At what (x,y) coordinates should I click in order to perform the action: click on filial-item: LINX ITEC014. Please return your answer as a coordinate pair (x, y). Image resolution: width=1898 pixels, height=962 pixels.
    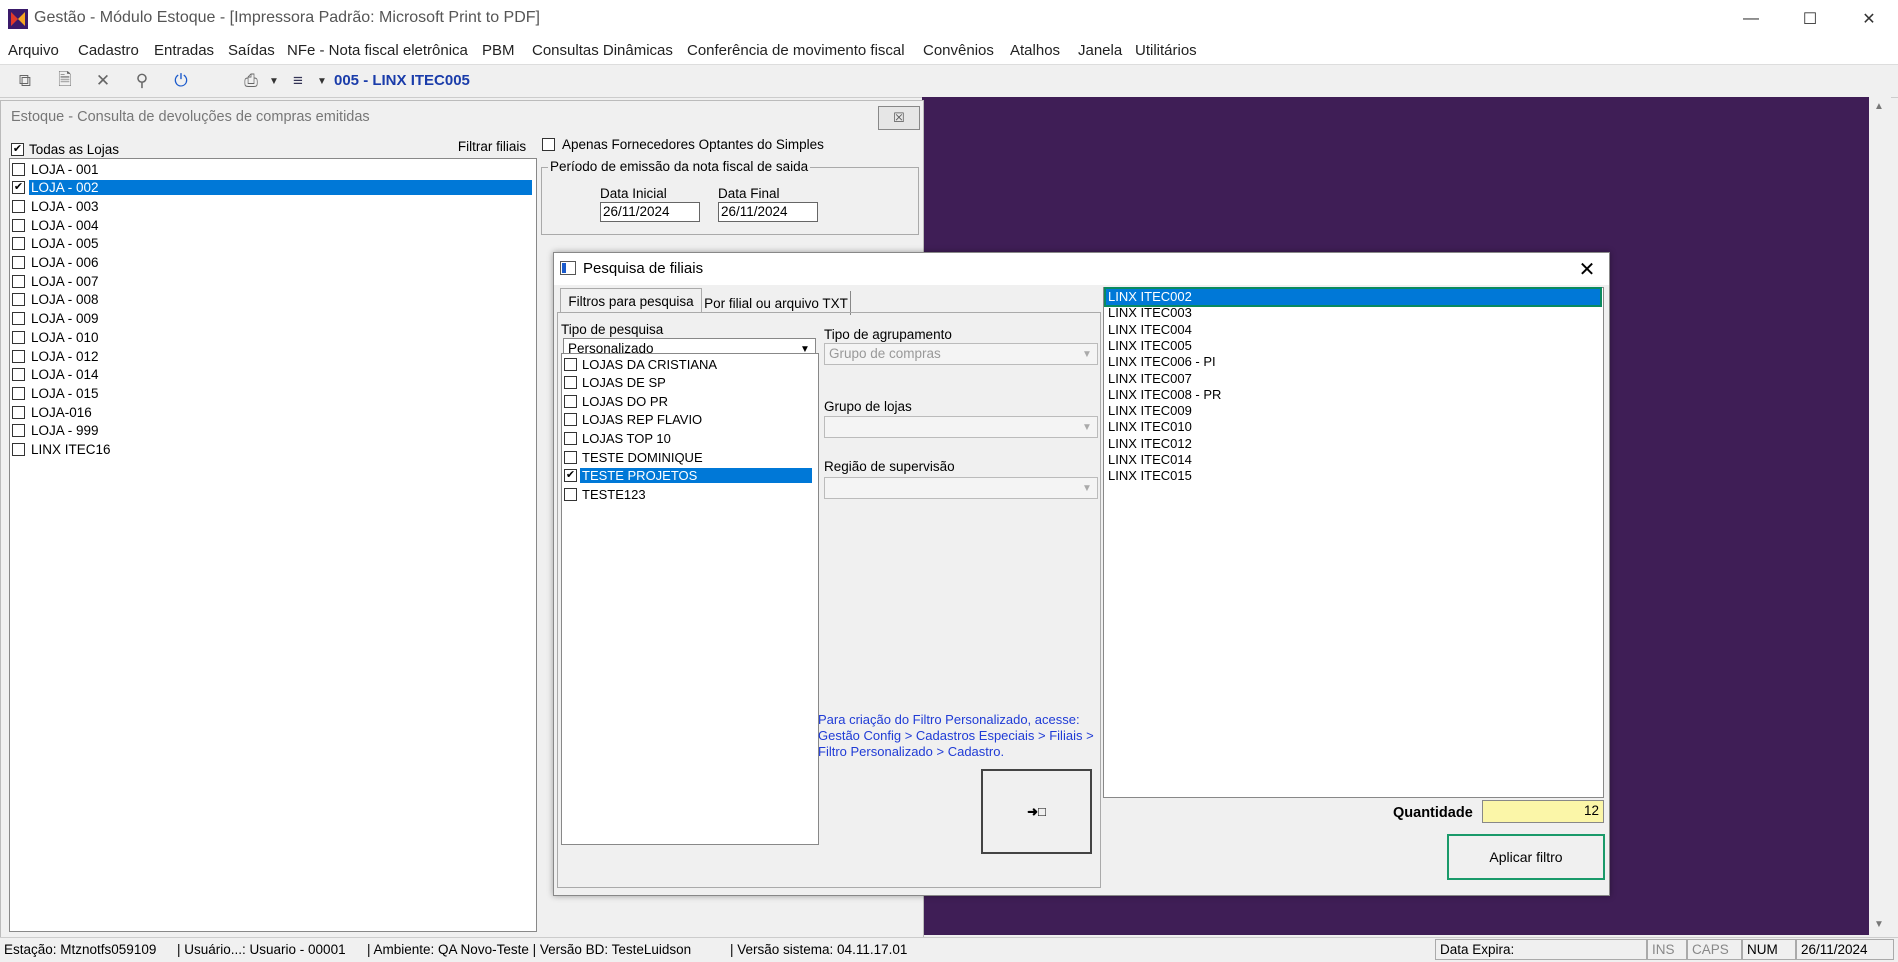
    Looking at the image, I should click on (1353, 460).